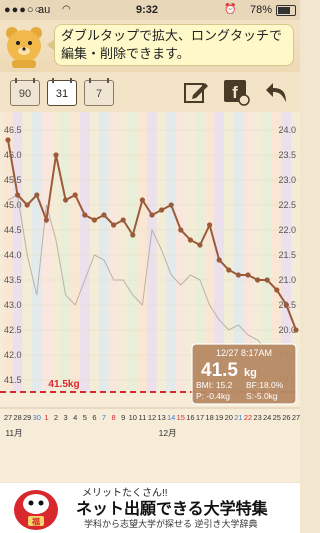 The image size is (320, 533). Describe the element at coordinates (13, 155) in the screenshot. I see `y-left-tick-label: 46.0` at that location.